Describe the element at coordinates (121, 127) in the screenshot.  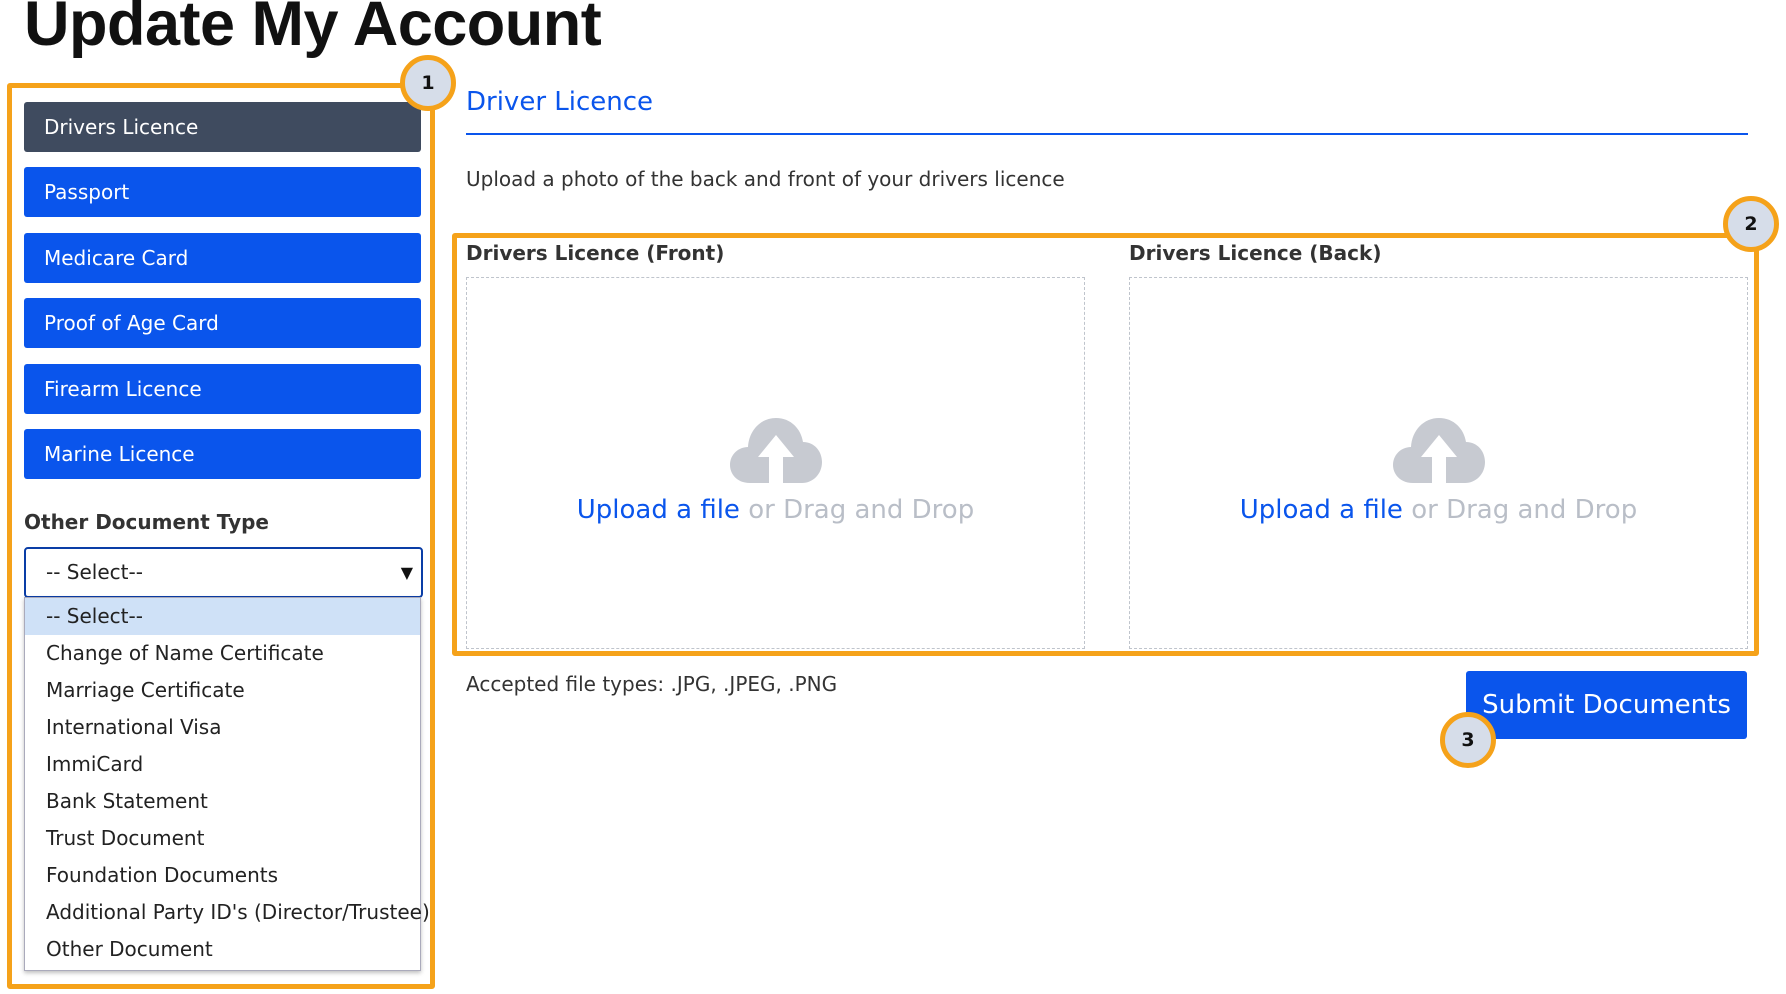
I see `sidebar-item-label: Drivers Licence` at that location.